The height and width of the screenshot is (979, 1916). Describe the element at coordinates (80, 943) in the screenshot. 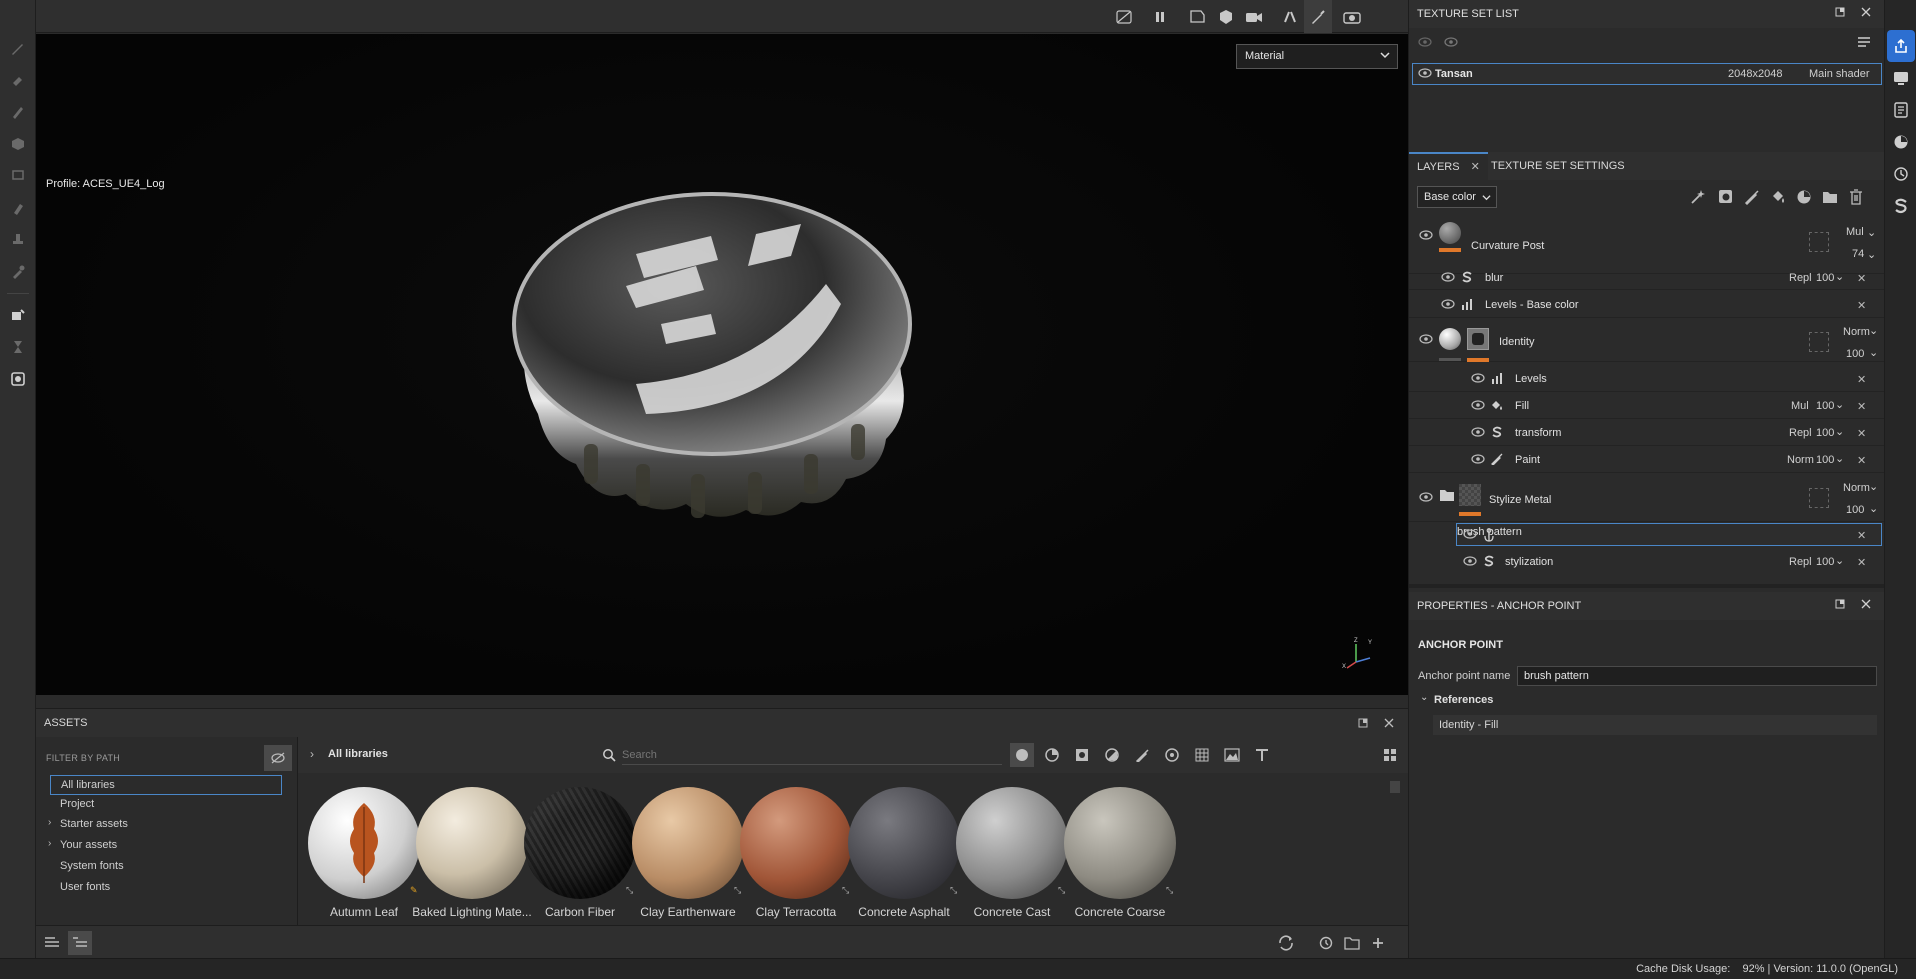

I see `tree-view-icon` at that location.